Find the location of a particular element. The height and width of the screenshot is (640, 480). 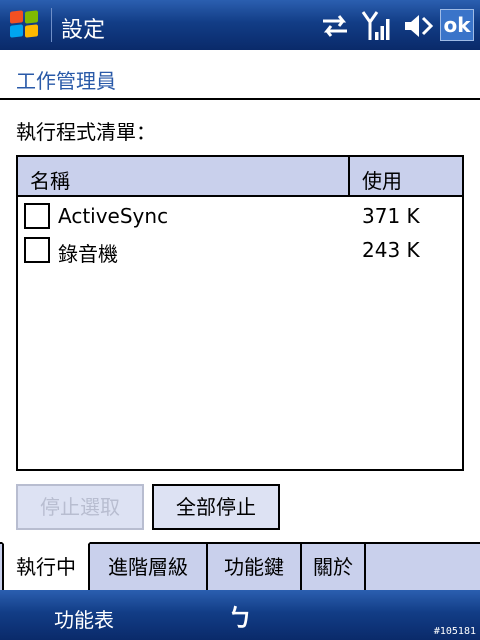

tab-function-keys: 功能鍵 is located at coordinates (255, 567).